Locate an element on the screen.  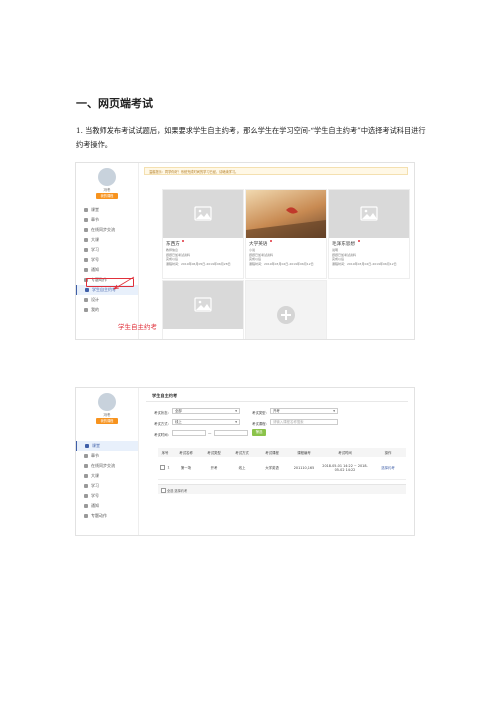
start-date-input is located at coordinates (189, 433).